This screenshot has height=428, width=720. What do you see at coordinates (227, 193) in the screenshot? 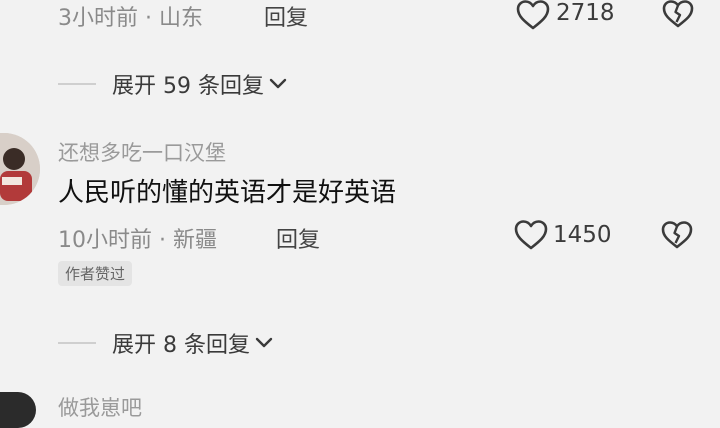
I see `comment-text: 人民听的懂的英语才是好英语` at bounding box center [227, 193].